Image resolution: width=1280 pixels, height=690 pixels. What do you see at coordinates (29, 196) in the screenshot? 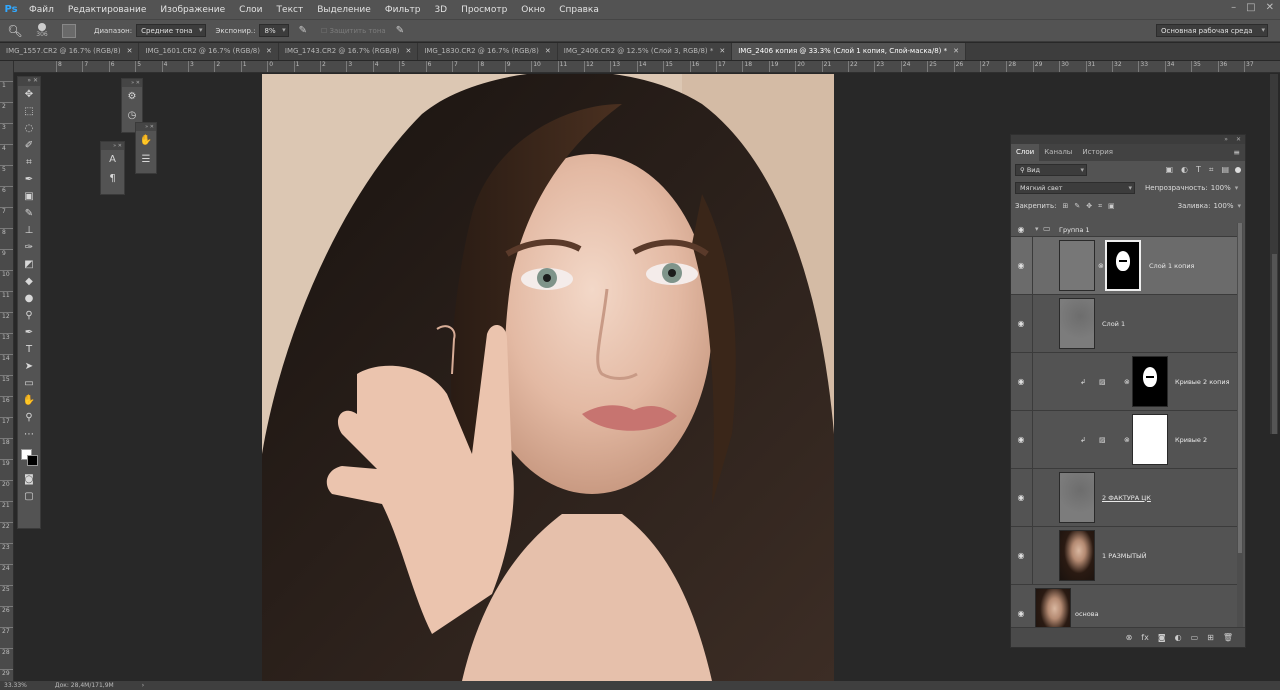
I see `frame-tool-icon: ▣` at bounding box center [29, 196].